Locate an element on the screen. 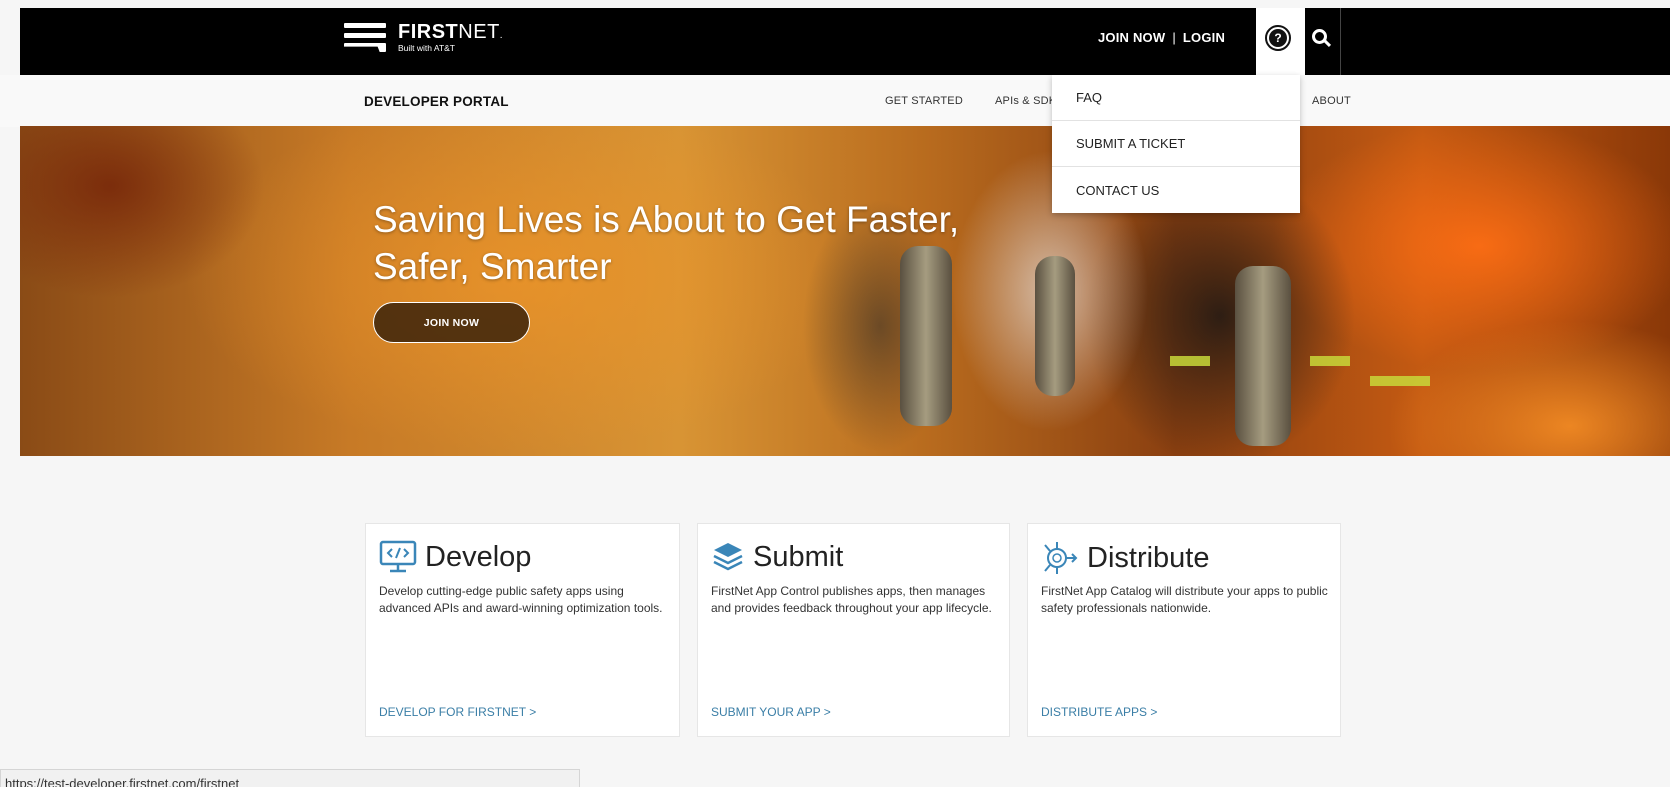 The height and width of the screenshot is (787, 1670). help-circle-icon: ? is located at coordinates (1278, 38).